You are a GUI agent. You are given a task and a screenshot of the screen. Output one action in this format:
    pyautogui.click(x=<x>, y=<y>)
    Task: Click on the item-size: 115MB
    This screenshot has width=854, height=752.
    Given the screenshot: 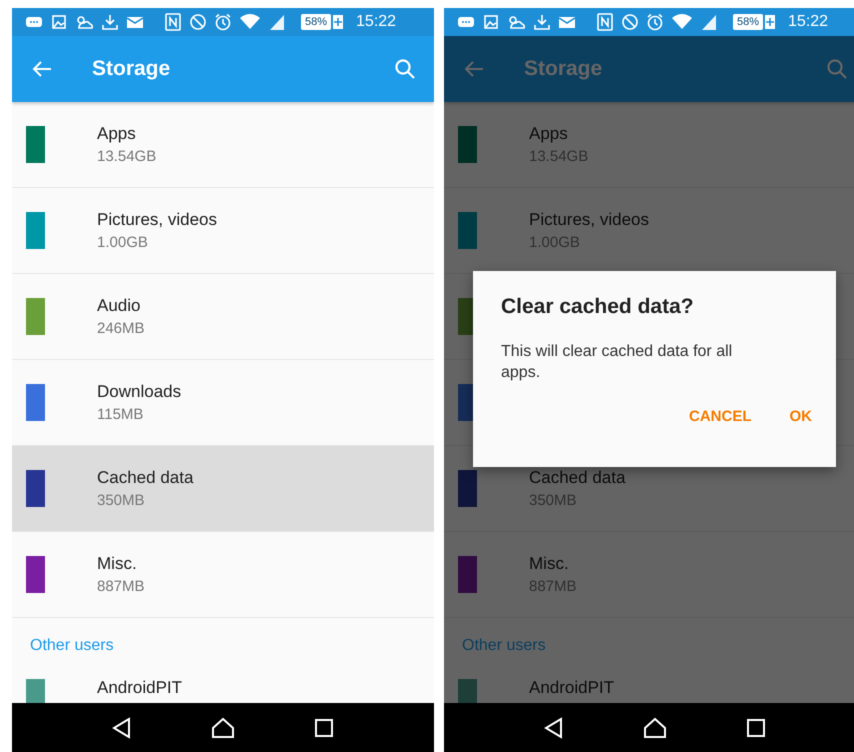 What is the action you would take?
    pyautogui.click(x=120, y=414)
    